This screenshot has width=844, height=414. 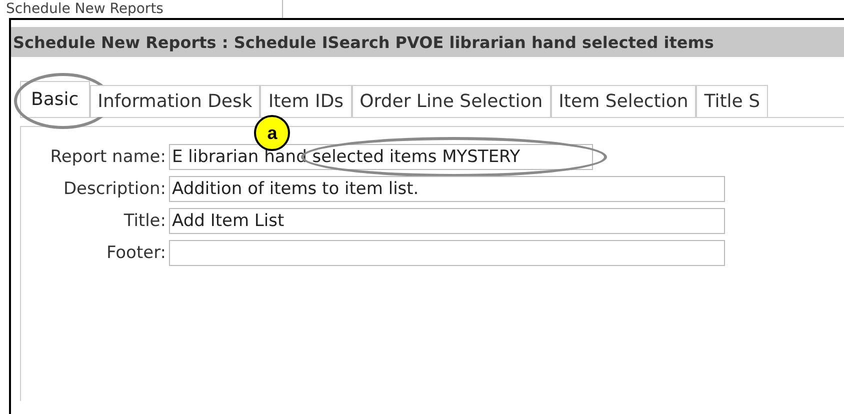 What do you see at coordinates (108, 157) in the screenshot?
I see `field-label: Report name:` at bounding box center [108, 157].